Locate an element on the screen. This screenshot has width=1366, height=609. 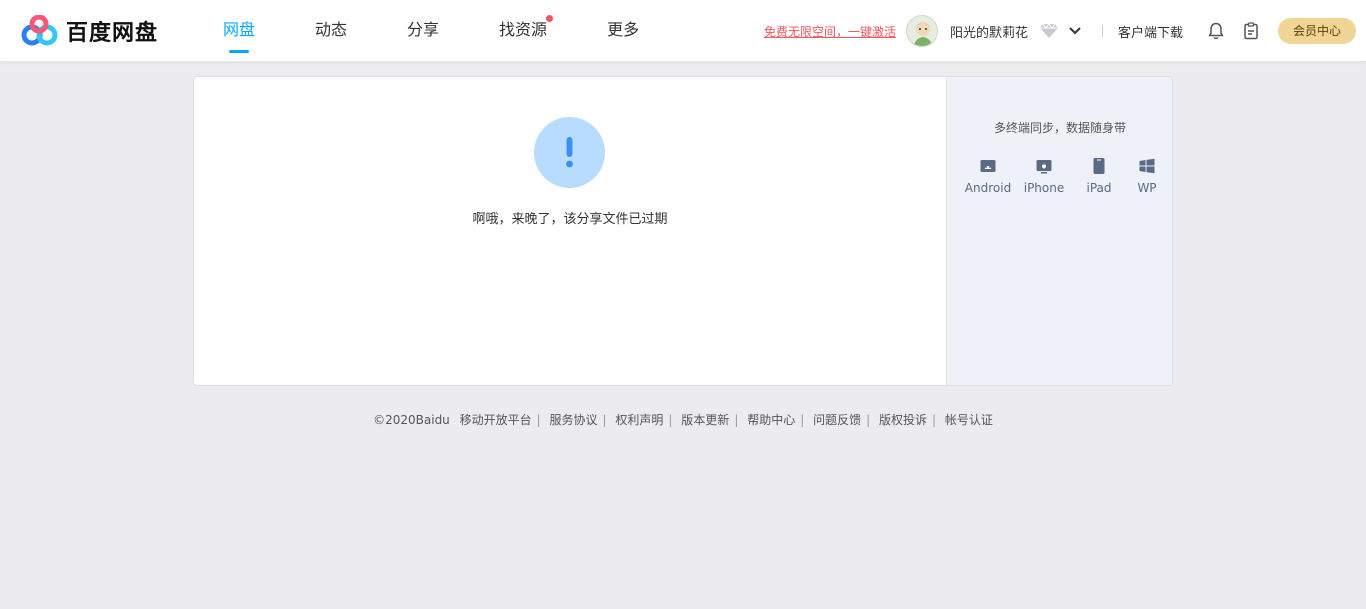
client-download-link: 客户端下载 is located at coordinates (1150, 31).